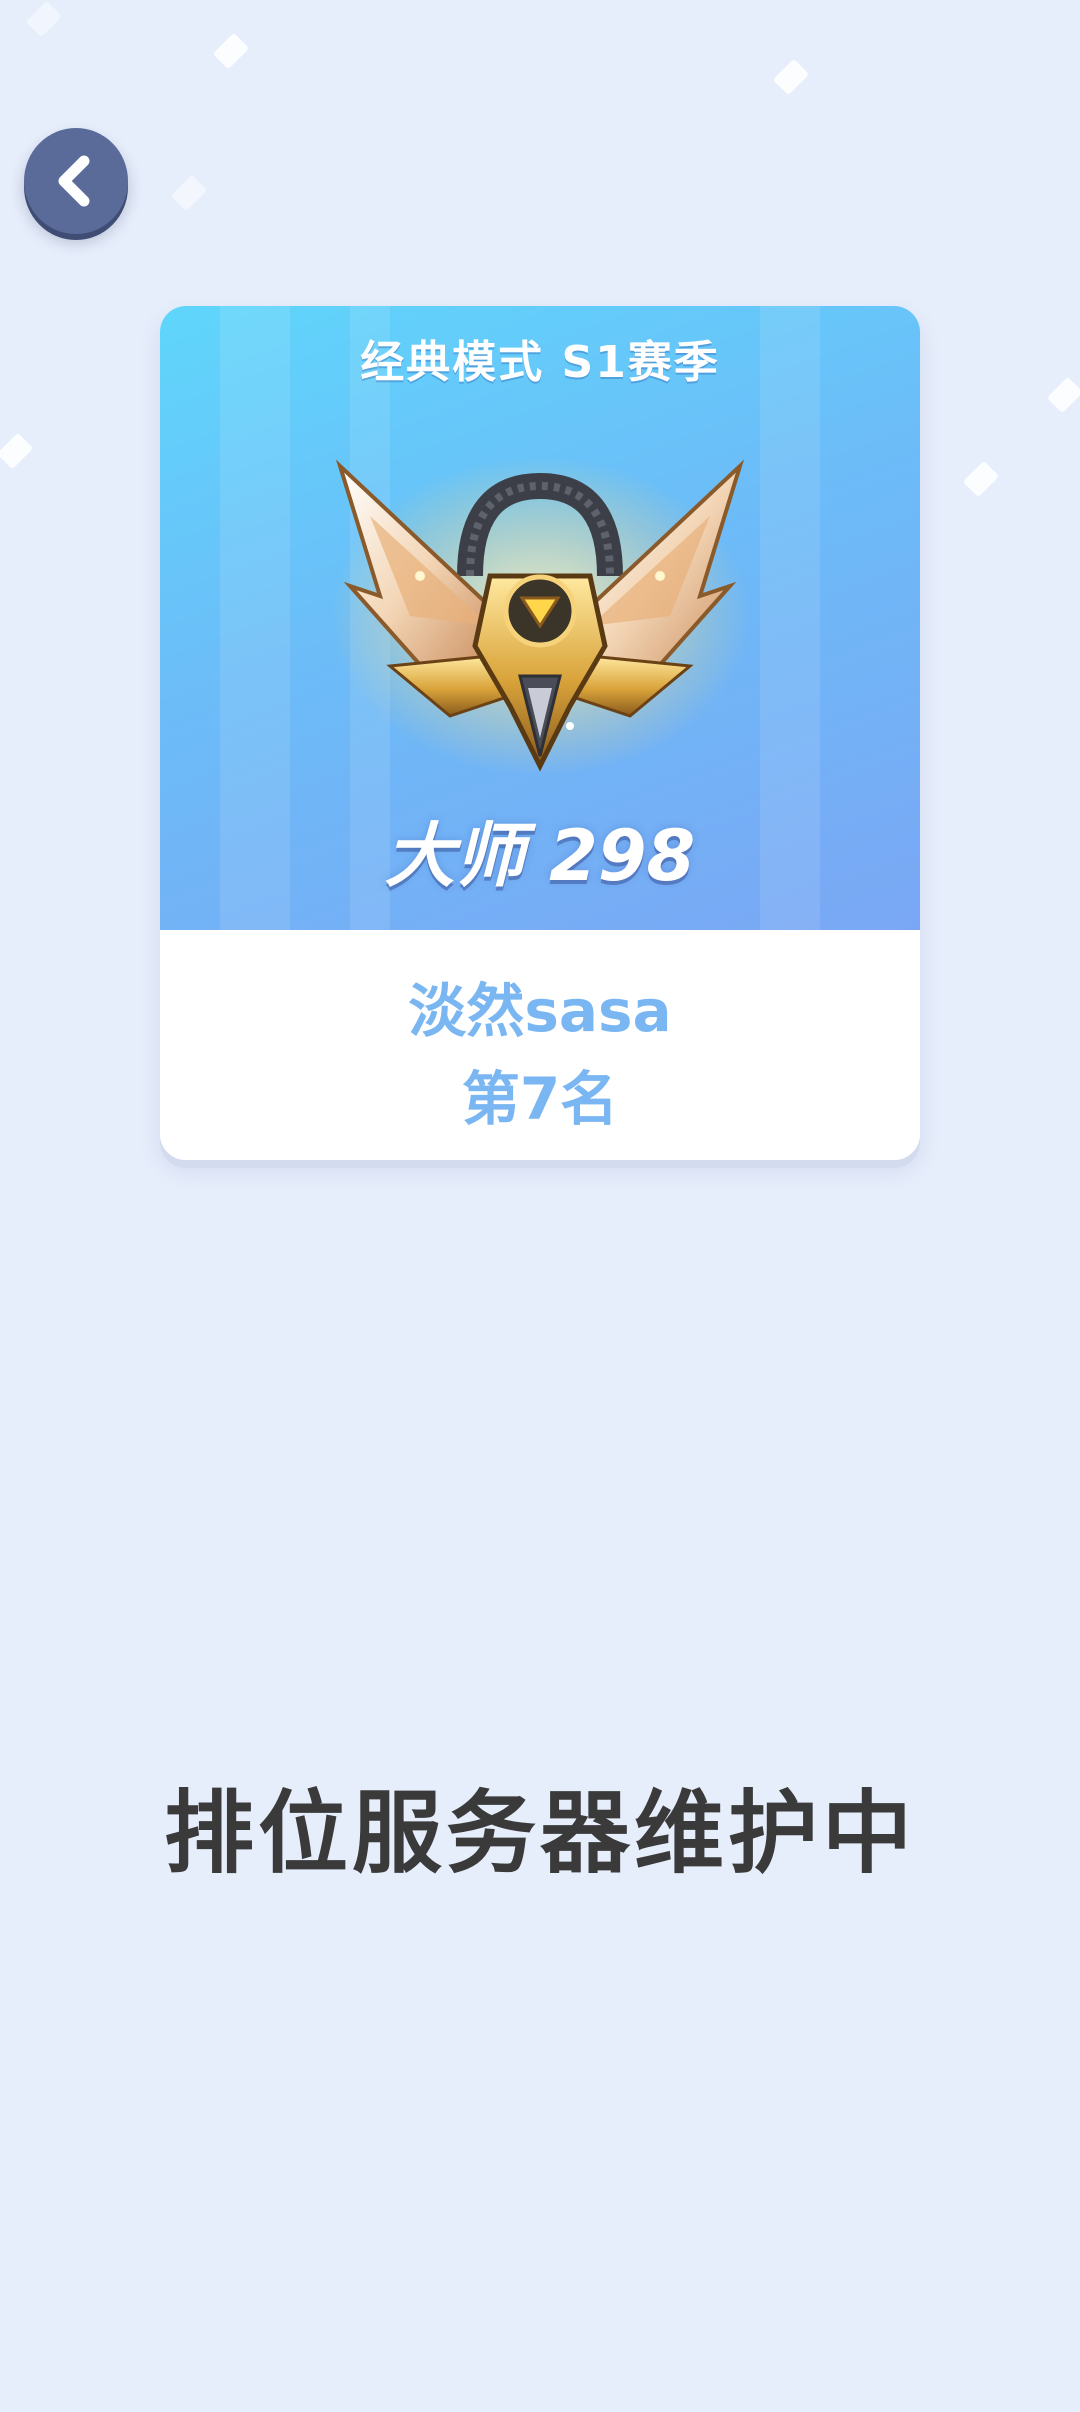 Image resolution: width=1080 pixels, height=2412 pixels. What do you see at coordinates (540, 856) in the screenshot?
I see `rank-level-text: 大师 298` at bounding box center [540, 856].